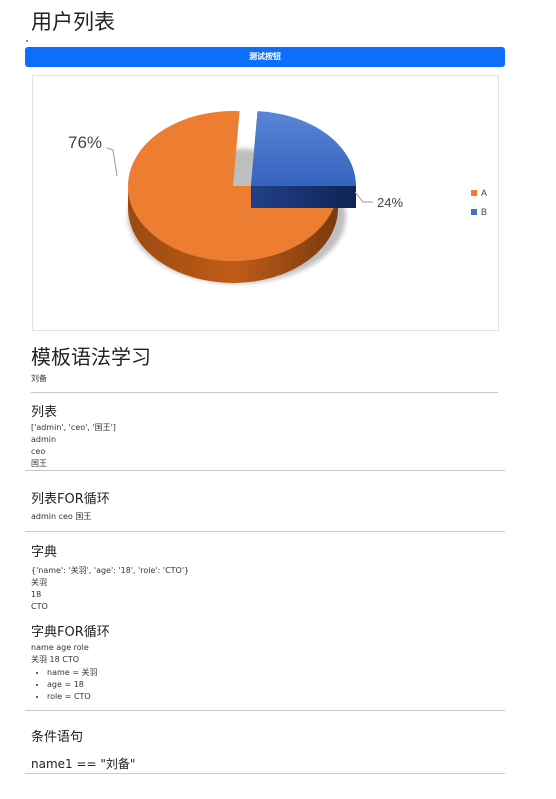 The image size is (556, 799). I want to click on pie-slice-b, so click(303, 148).